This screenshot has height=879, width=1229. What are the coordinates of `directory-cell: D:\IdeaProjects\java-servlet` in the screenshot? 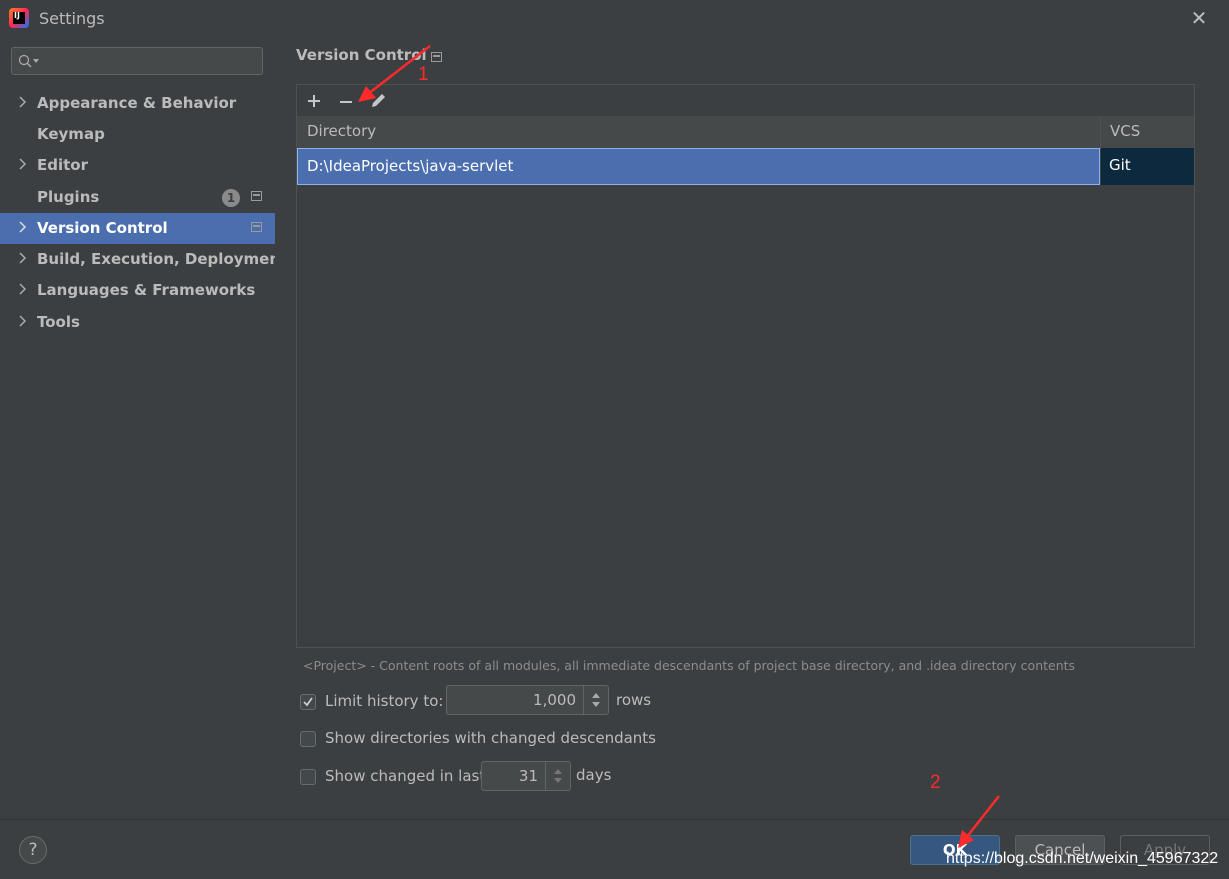 It's located at (698, 166).